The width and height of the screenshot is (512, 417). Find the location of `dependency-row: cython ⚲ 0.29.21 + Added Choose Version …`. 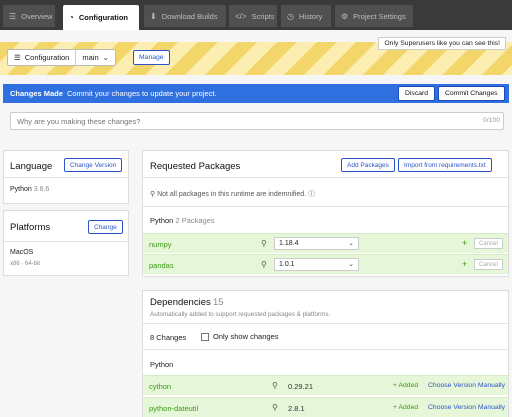

dependency-row: cython ⚲ 0.29.21 + Added Choose Version … is located at coordinates (325, 385).